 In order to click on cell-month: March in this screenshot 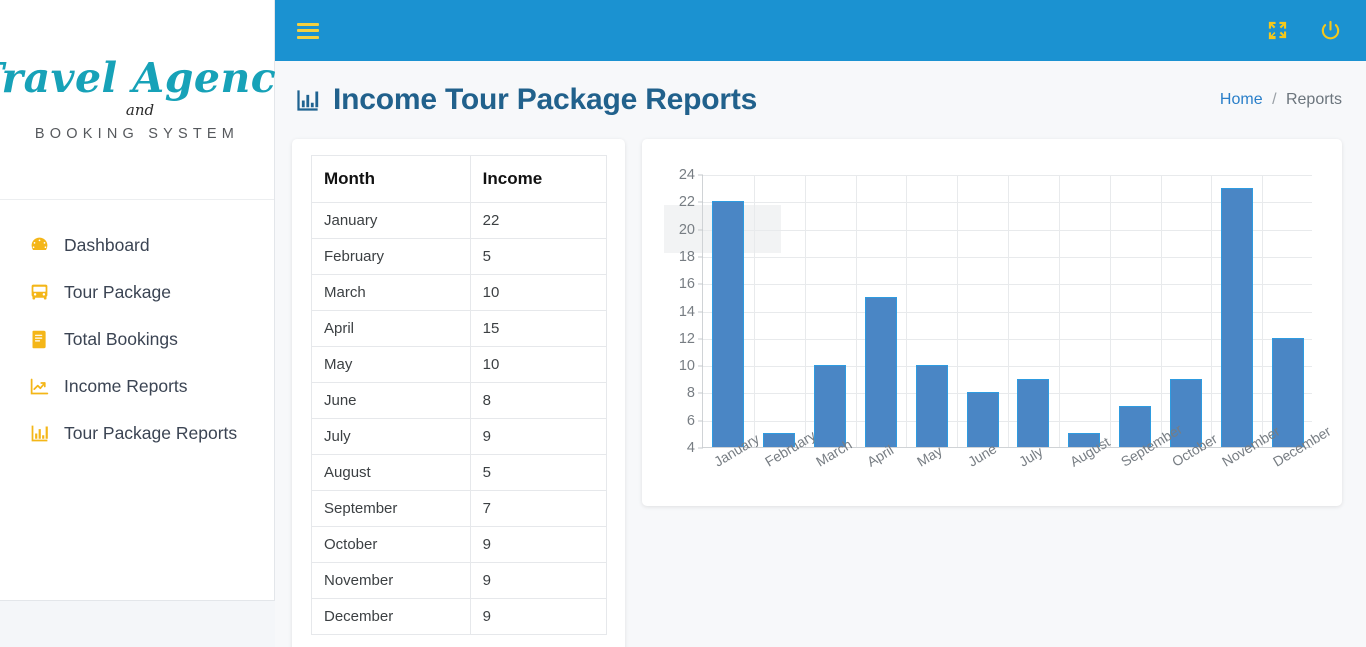, I will do `click(391, 292)`.